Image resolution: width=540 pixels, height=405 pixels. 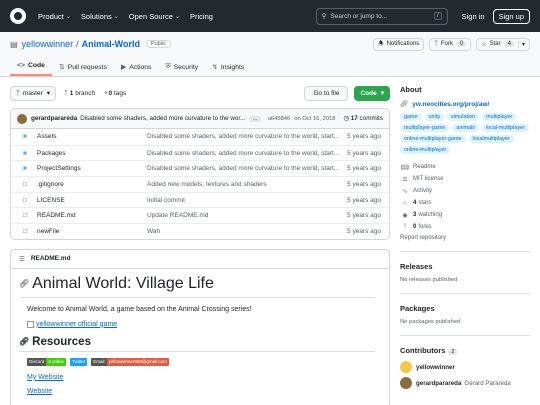 What do you see at coordinates (465, 383) in the screenshot?
I see `contributor-item: gerardparareda Gerard Parareda` at bounding box center [465, 383].